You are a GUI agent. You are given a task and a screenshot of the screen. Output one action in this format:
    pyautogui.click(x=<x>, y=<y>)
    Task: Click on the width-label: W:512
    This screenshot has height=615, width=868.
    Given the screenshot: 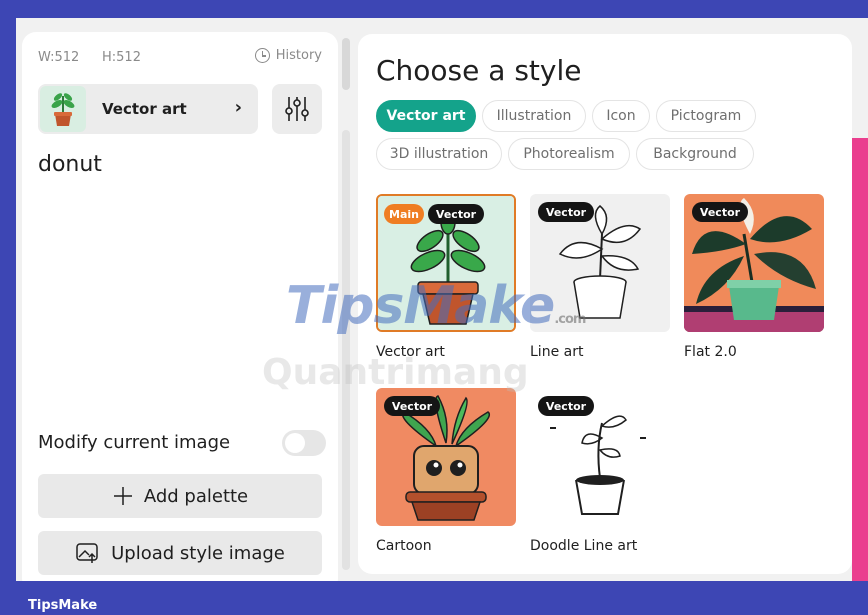 What is the action you would take?
    pyautogui.click(x=59, y=57)
    